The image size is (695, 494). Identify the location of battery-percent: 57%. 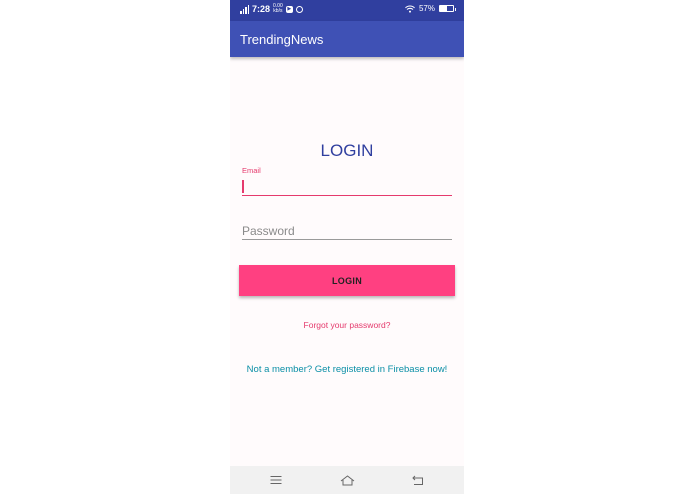
(426, 8).